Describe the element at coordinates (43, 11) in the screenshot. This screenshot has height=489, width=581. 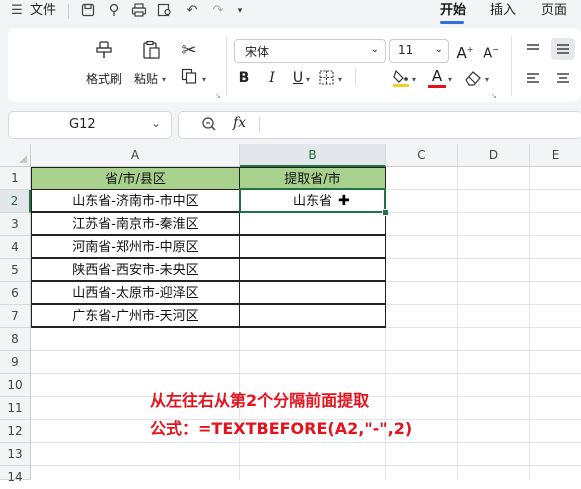
I see `file-menu: 文件` at that location.